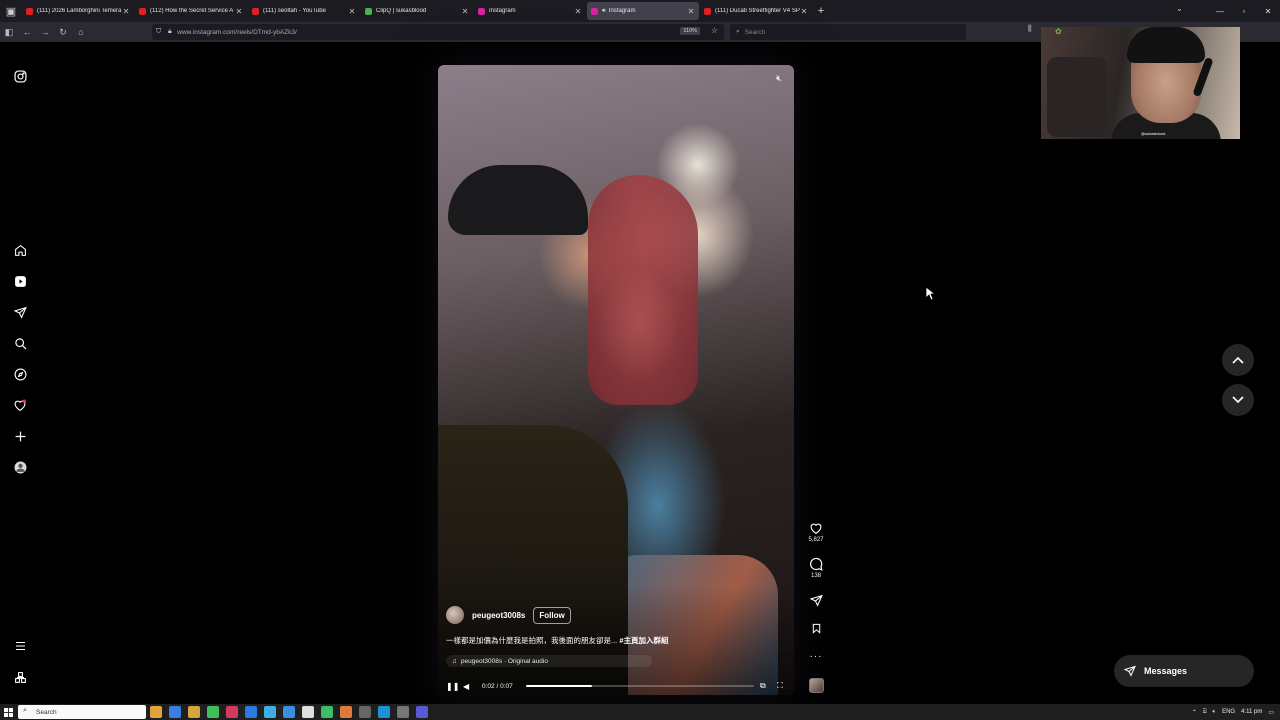  I want to click on save-action, so click(816, 628).